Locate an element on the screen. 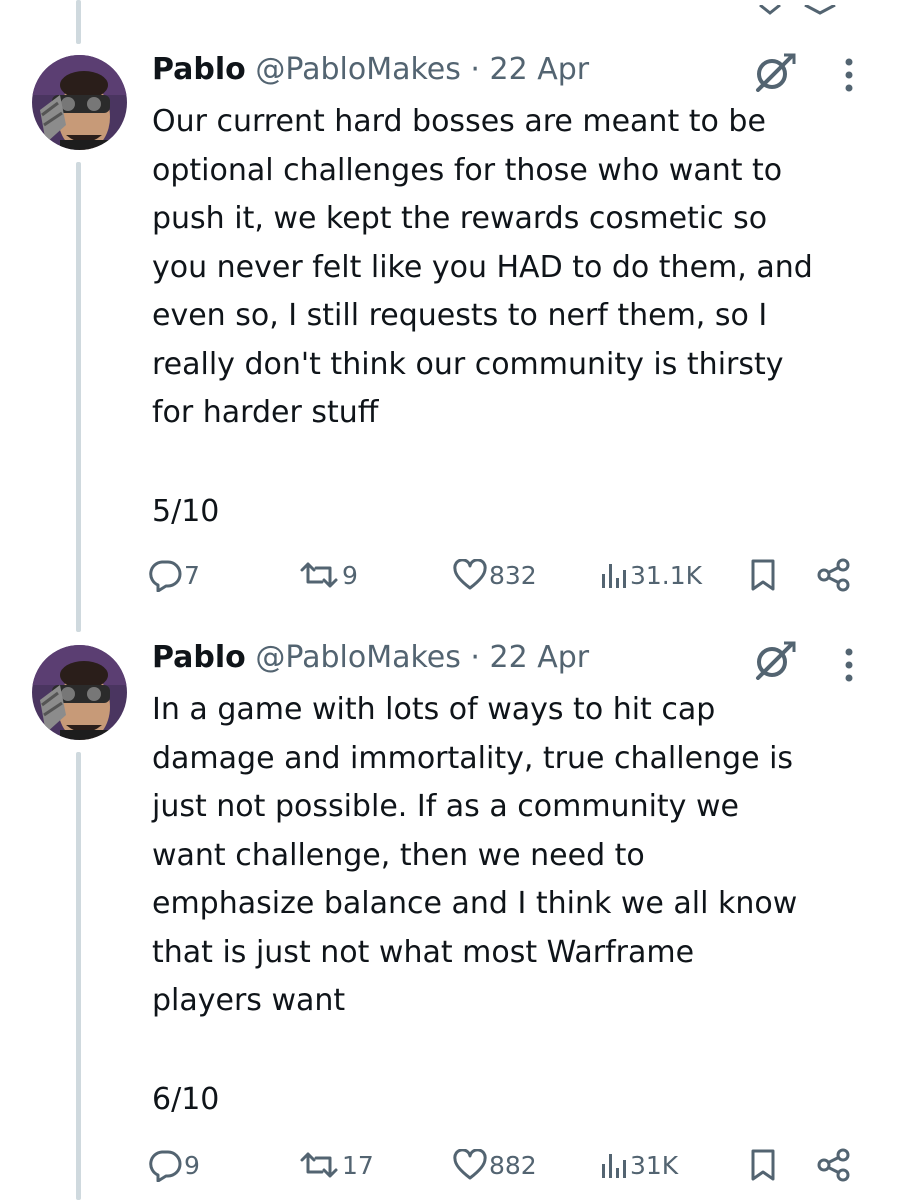 This screenshot has width=898, height=1200. cropped-icons is located at coordinates (797, 9).